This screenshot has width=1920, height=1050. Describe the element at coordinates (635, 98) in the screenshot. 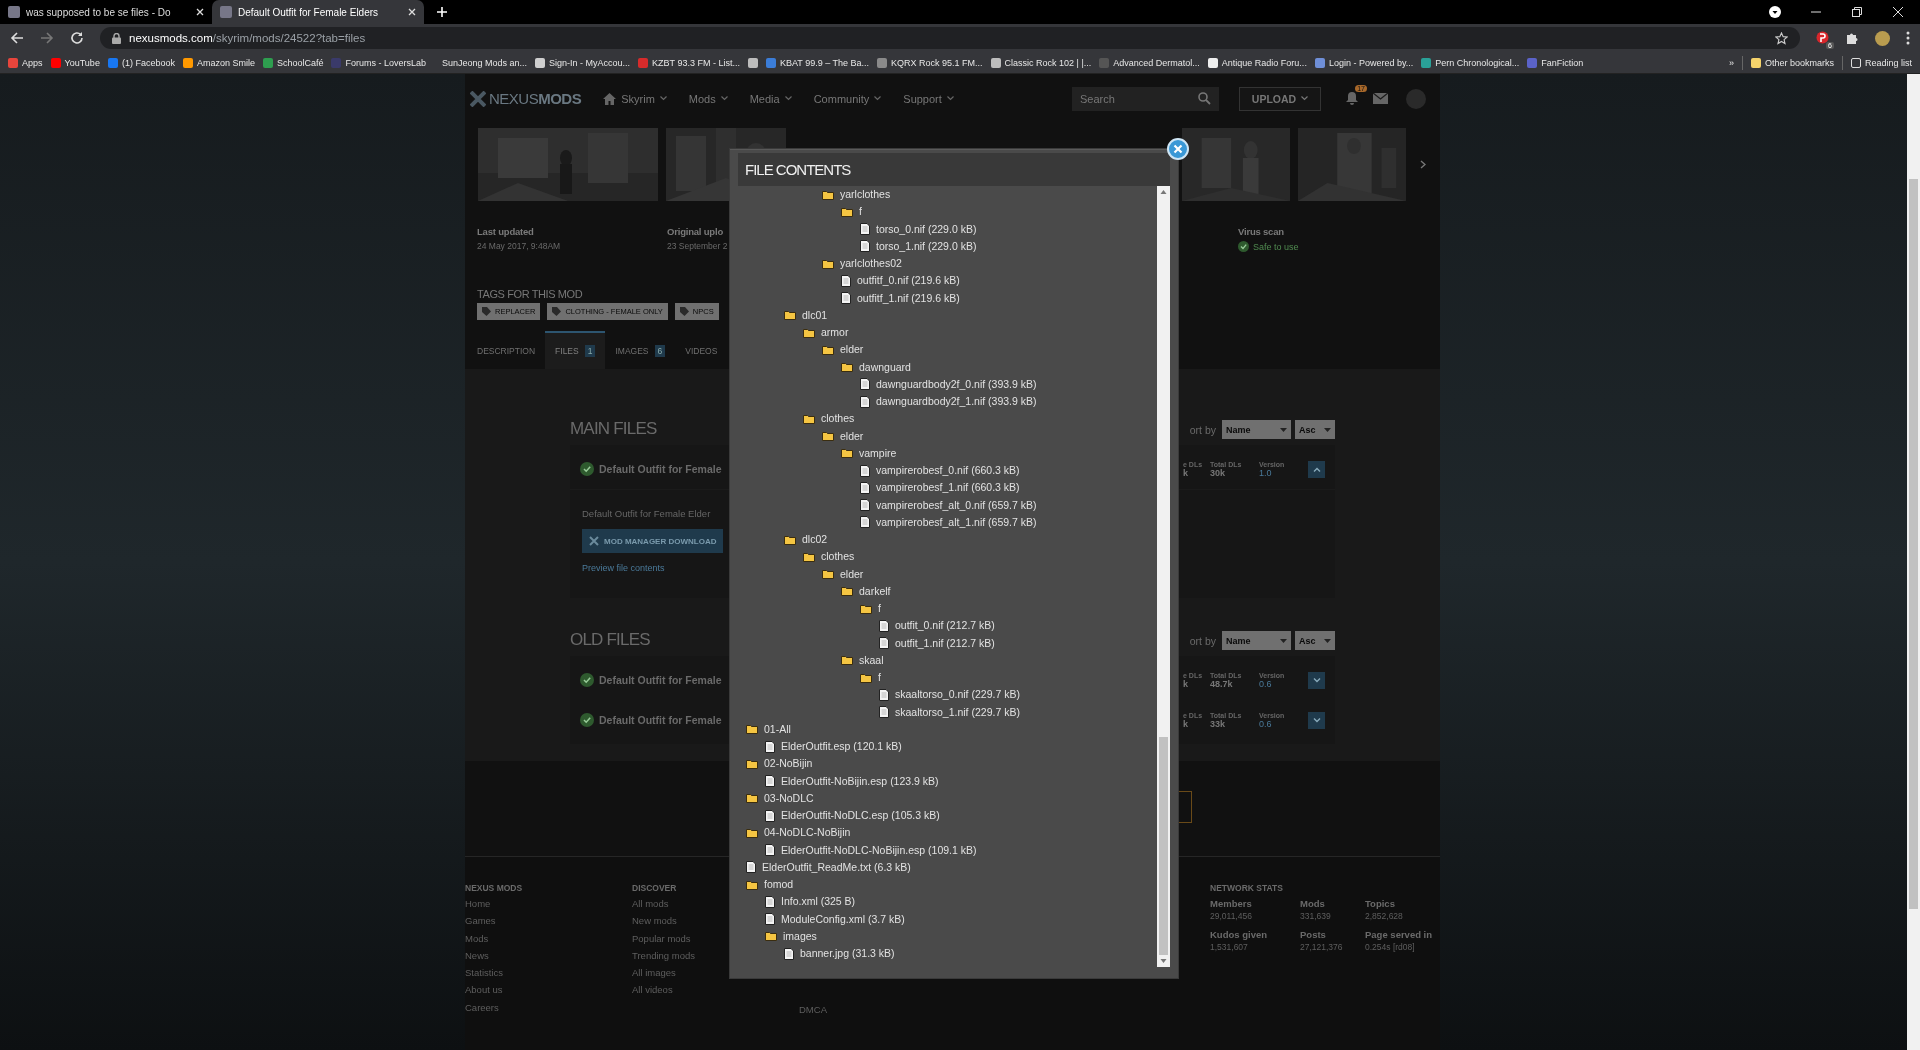

I see `nav-menu: Skyrim` at that location.